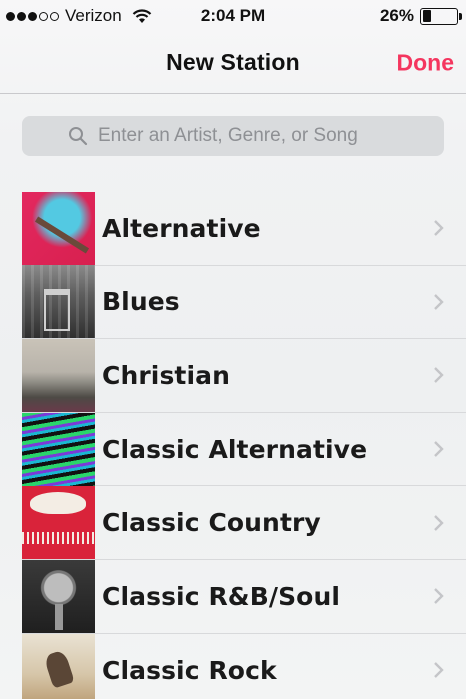 Image resolution: width=466 pixels, height=699 pixels. What do you see at coordinates (78, 136) in the screenshot?
I see `search-icon` at bounding box center [78, 136].